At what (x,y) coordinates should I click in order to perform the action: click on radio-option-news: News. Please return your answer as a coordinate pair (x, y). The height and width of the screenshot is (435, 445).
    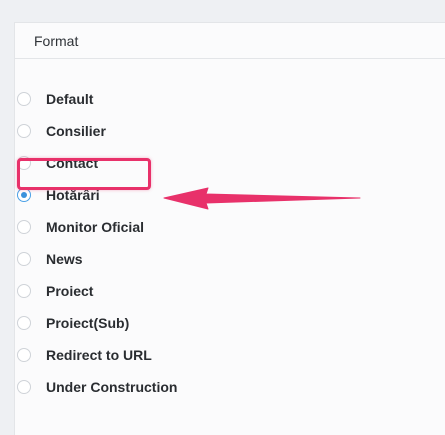
    Looking at the image, I should click on (50, 259).